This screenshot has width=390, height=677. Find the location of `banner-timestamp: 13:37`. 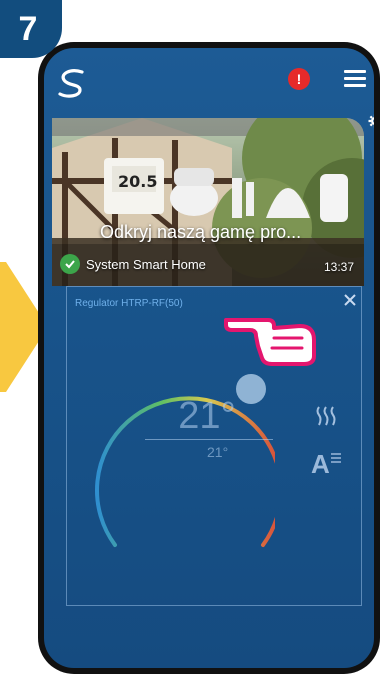

banner-timestamp: 13:37 is located at coordinates (338, 267).